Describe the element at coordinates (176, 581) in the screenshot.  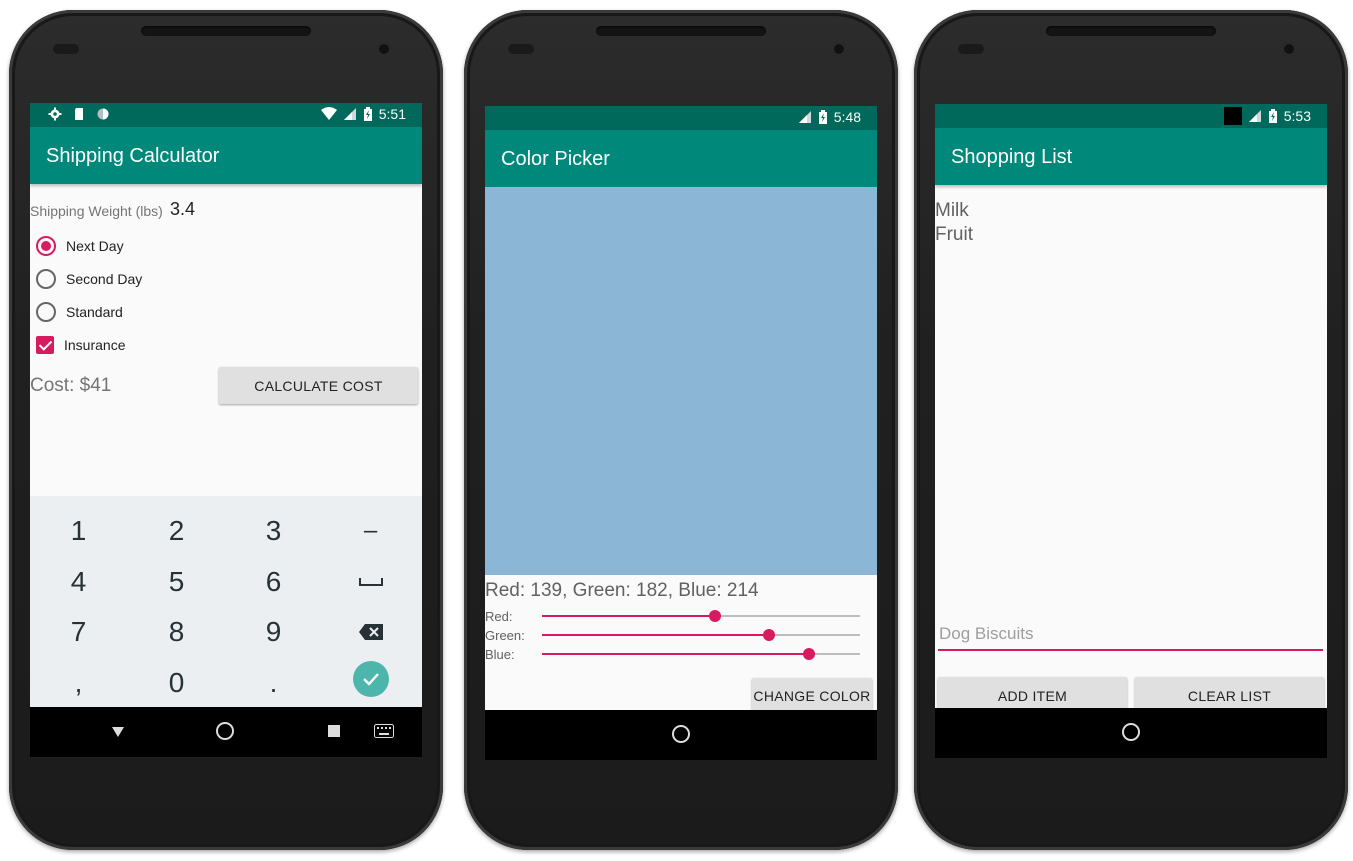
I see `key-5: 5` at that location.